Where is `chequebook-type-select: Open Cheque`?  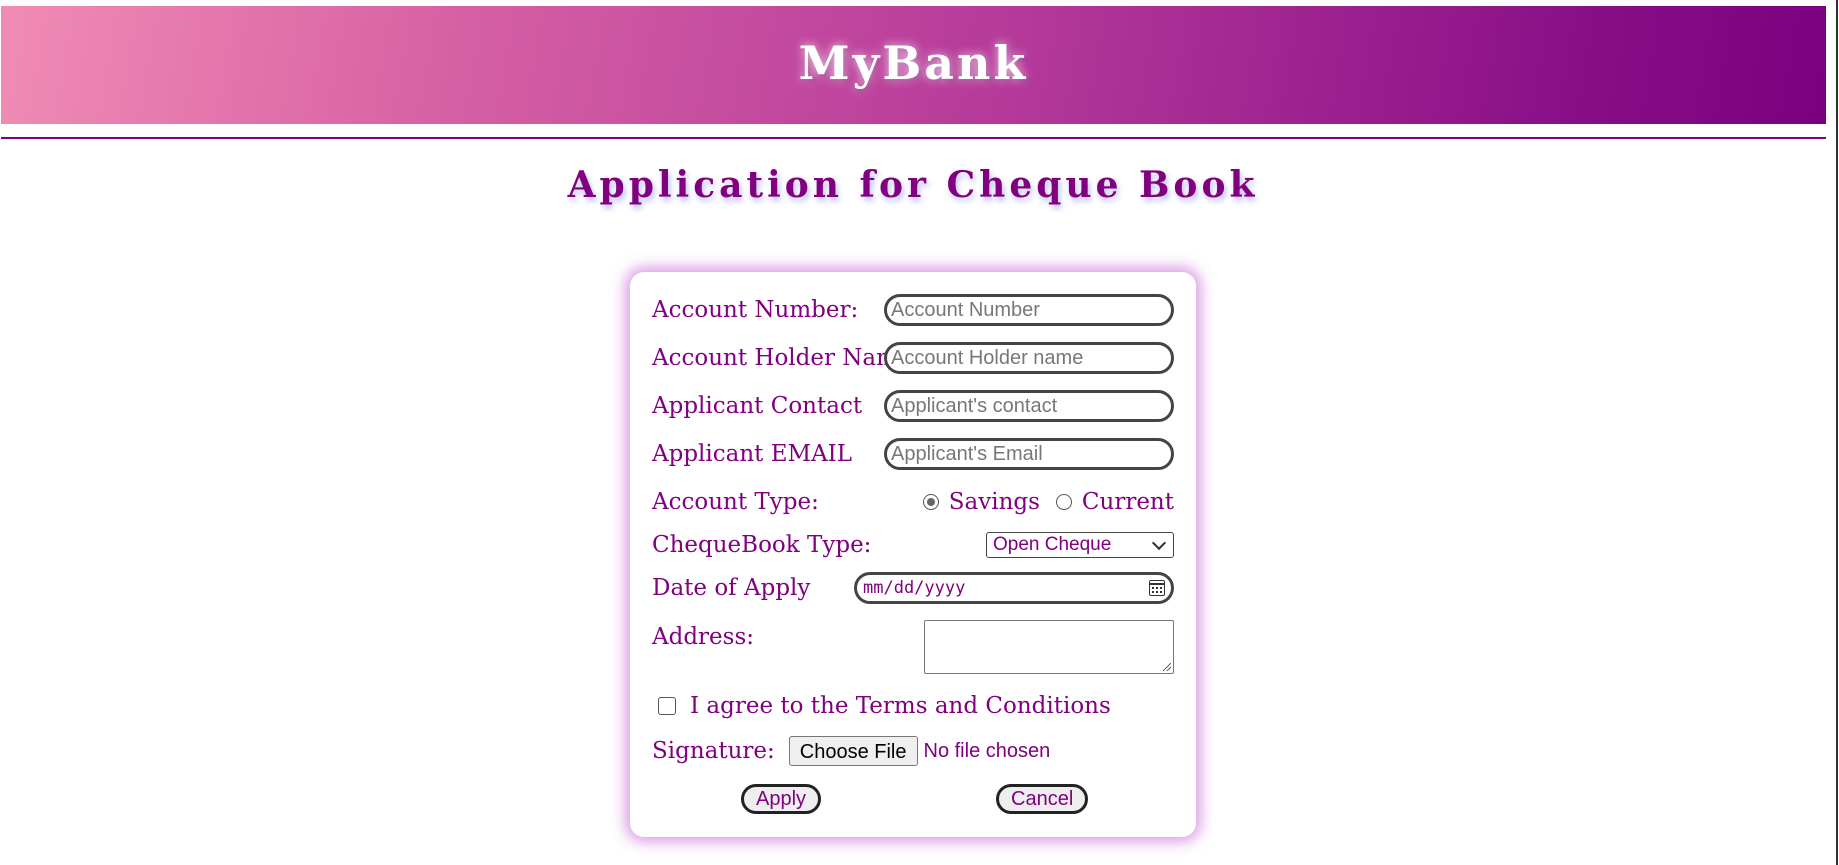
chequebook-type-select: Open Cheque is located at coordinates (1080, 545).